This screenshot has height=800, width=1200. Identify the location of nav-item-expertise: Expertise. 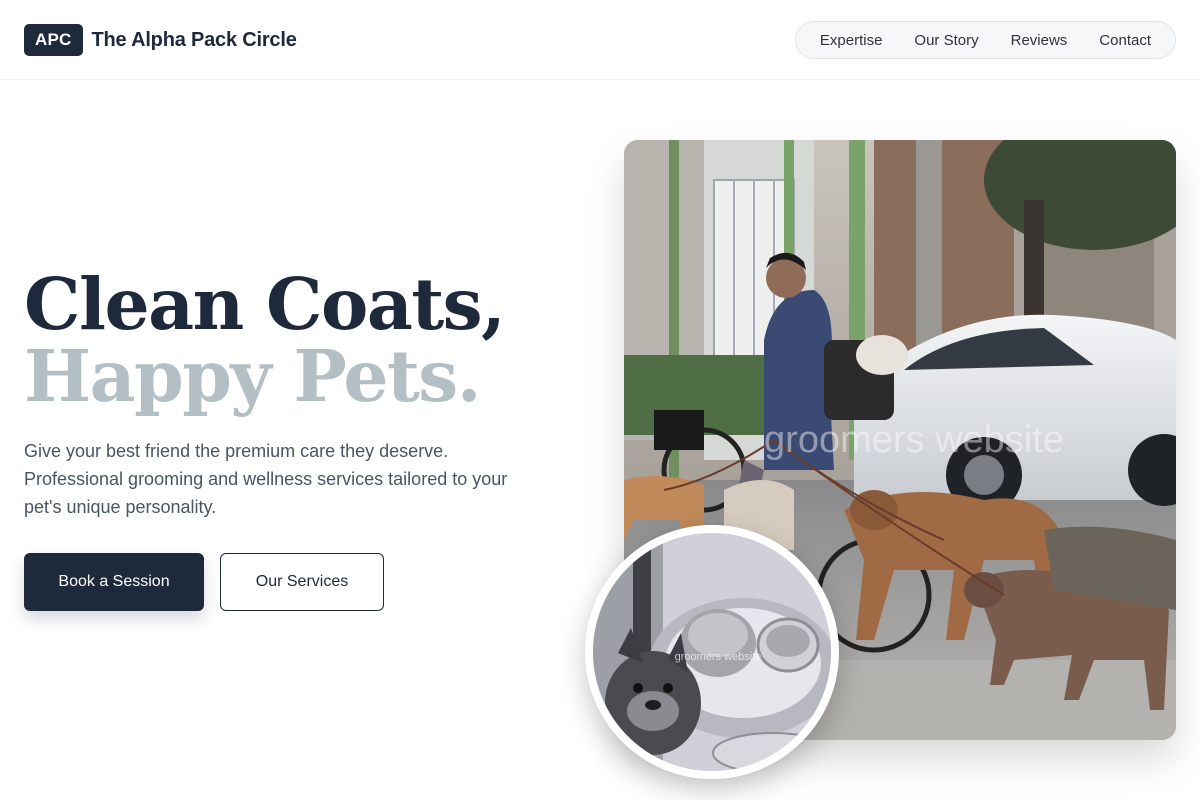
(851, 40).